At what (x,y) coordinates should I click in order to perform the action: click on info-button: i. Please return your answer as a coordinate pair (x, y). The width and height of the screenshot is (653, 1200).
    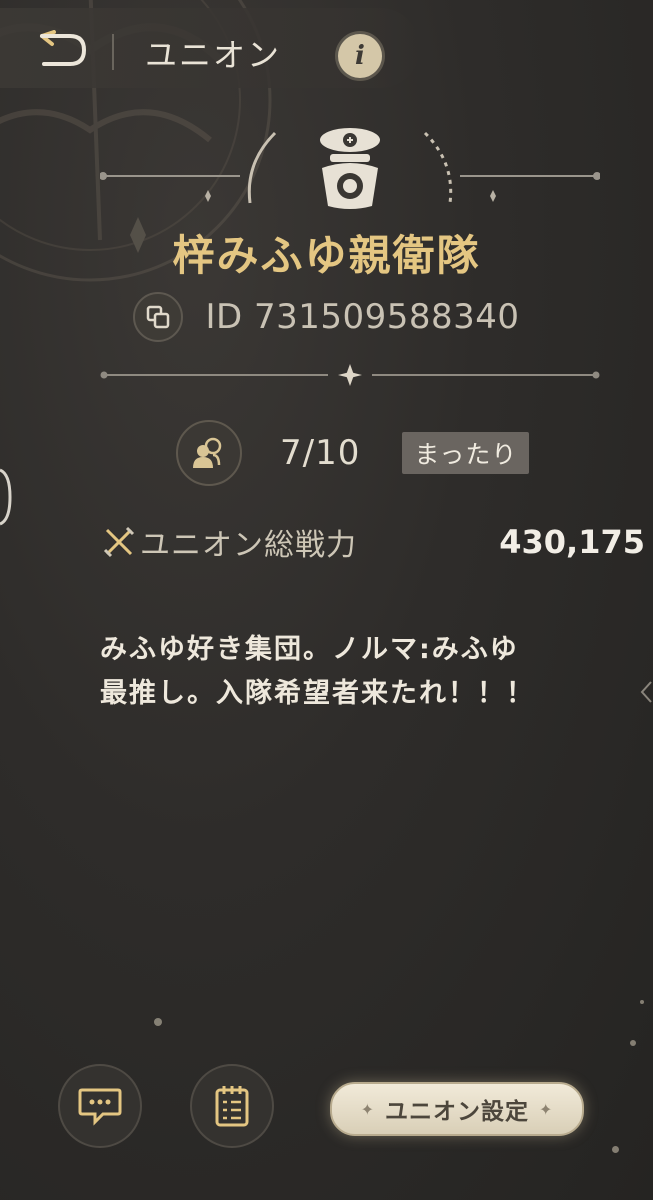
    Looking at the image, I should click on (360, 56).